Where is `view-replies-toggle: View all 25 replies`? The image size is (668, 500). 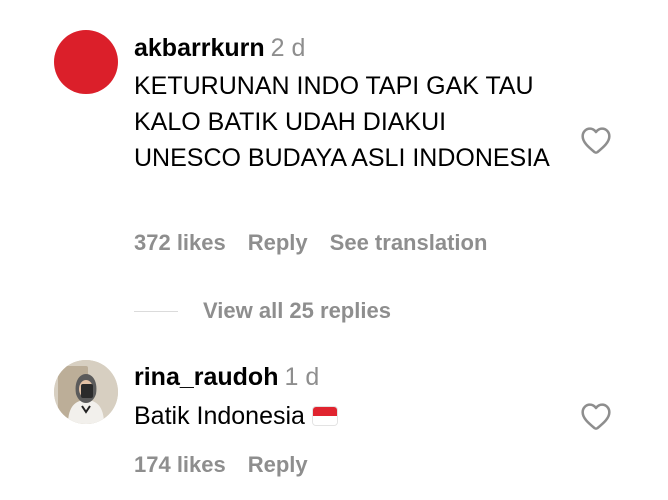
view-replies-toggle: View all 25 replies is located at coordinates (262, 311).